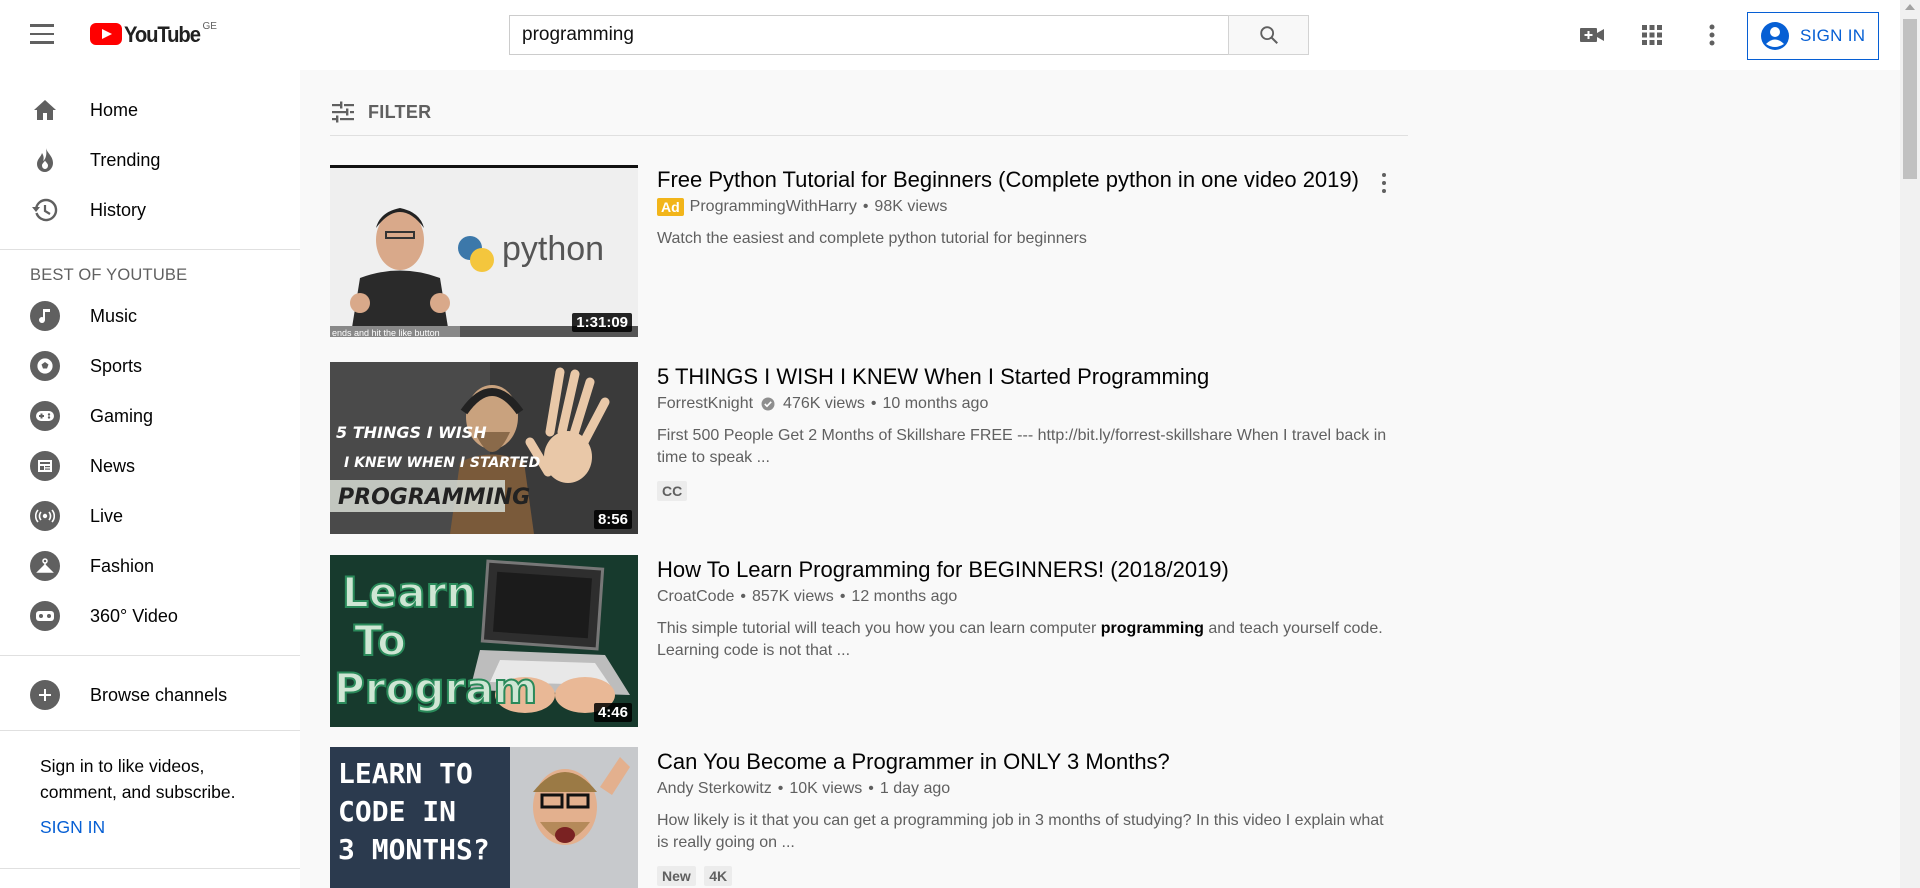 The height and width of the screenshot is (888, 1920). I want to click on thumbnail-image: LEARN TO CODE IN 3 MONTHS?, so click(484, 817).